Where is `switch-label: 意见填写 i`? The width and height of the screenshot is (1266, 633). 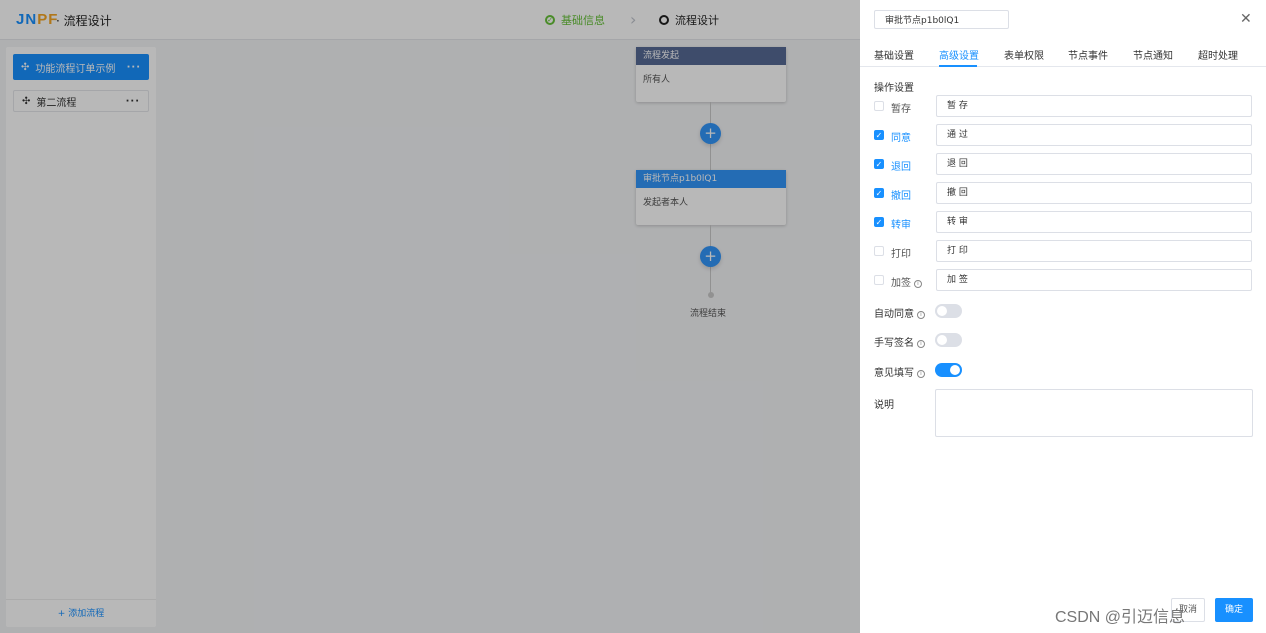
switch-label: 意见填写 i is located at coordinates (899, 371).